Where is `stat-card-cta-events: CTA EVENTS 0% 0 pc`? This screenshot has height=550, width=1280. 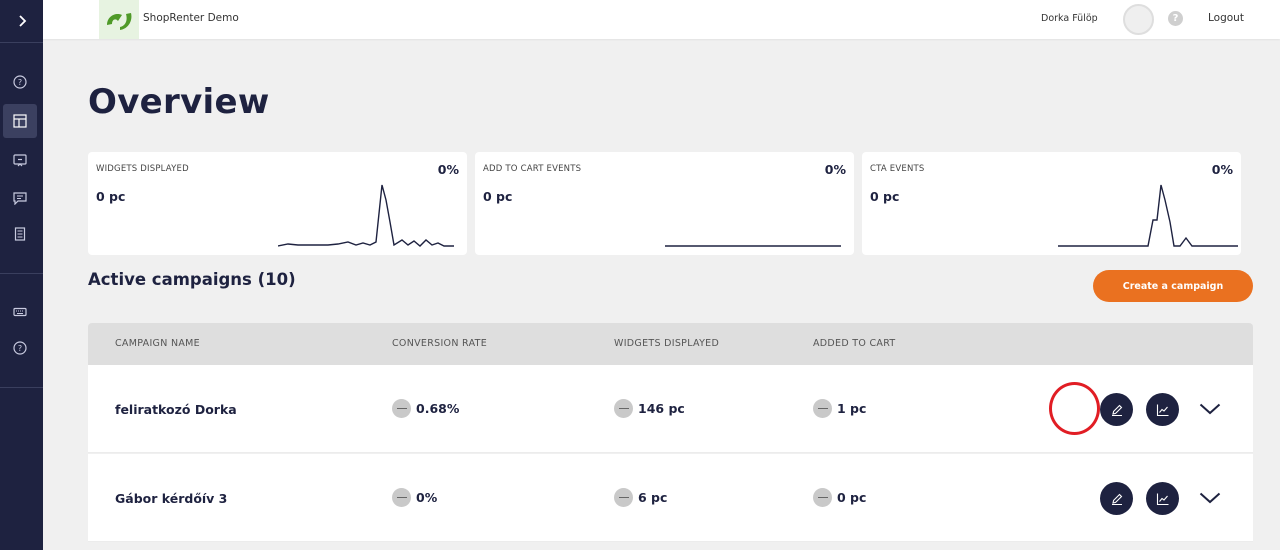 stat-card-cta-events: CTA EVENTS 0% 0 pc is located at coordinates (1051, 203).